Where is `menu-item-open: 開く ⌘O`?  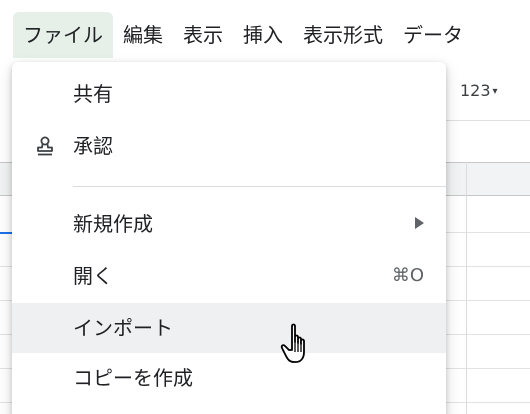
menu-item-open: 開く ⌘O is located at coordinates (229, 276).